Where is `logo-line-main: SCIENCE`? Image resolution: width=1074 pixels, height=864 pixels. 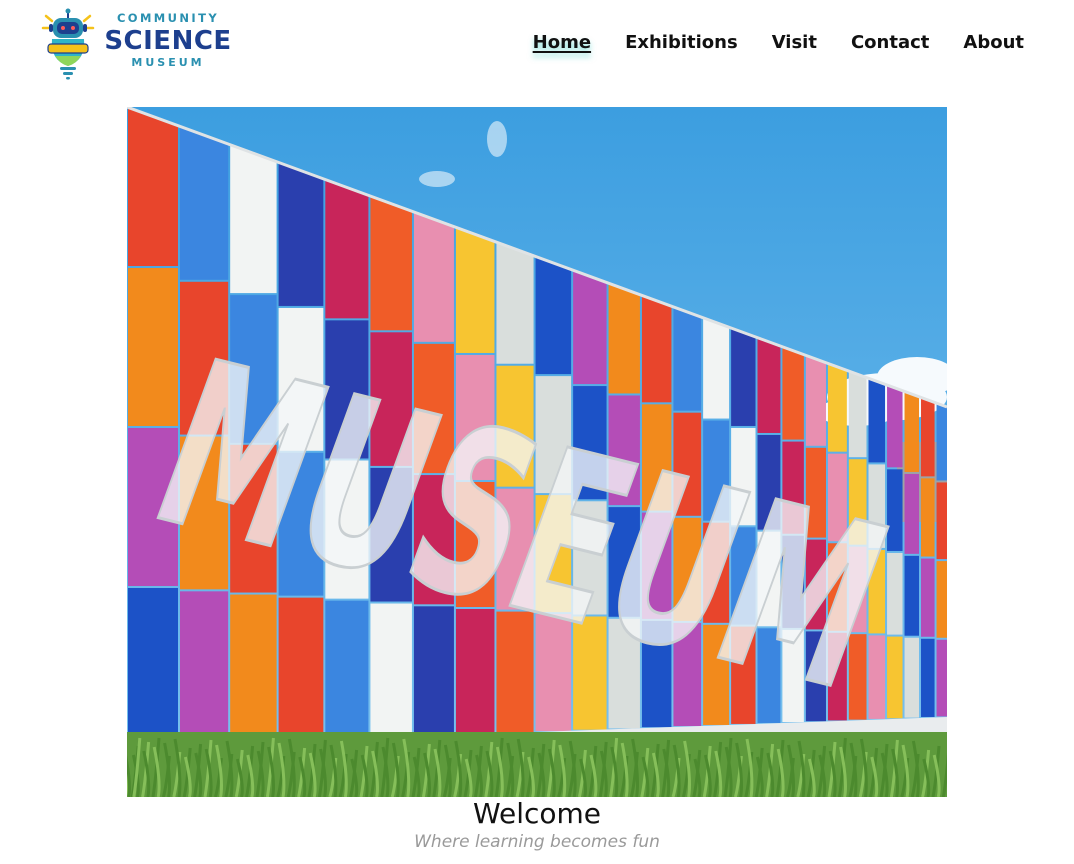 logo-line-main: SCIENCE is located at coordinates (168, 41).